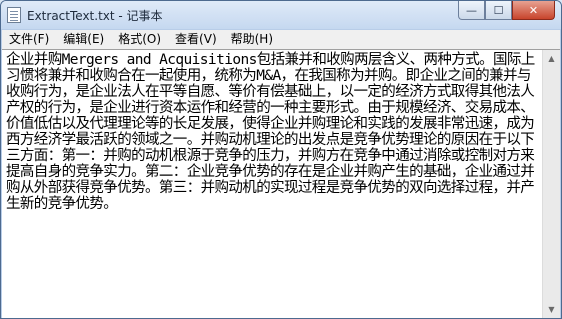  Describe the element at coordinates (14, 15) in the screenshot. I see `notepad-icon` at that location.